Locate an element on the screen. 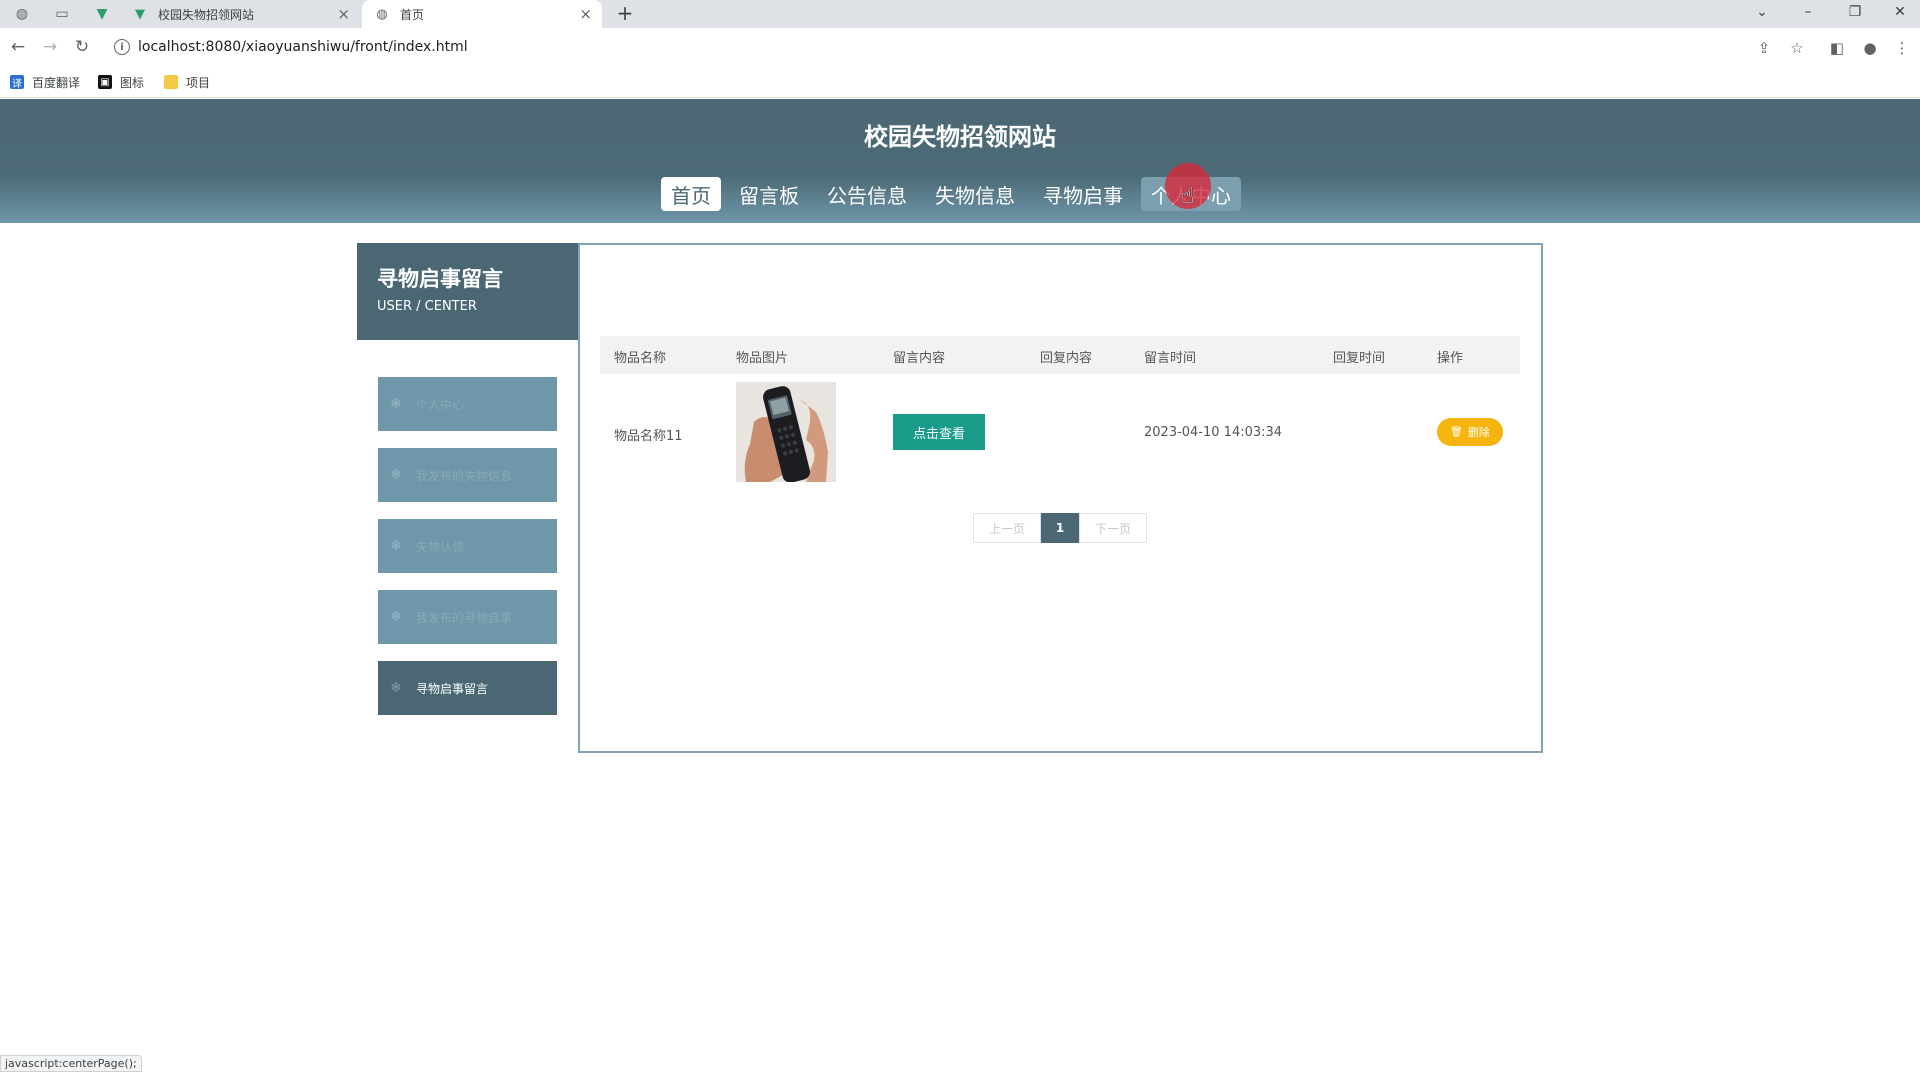 This screenshot has width=1920, height=1072. nav-seeking-notices: 寻物启事 is located at coordinates (1083, 194).